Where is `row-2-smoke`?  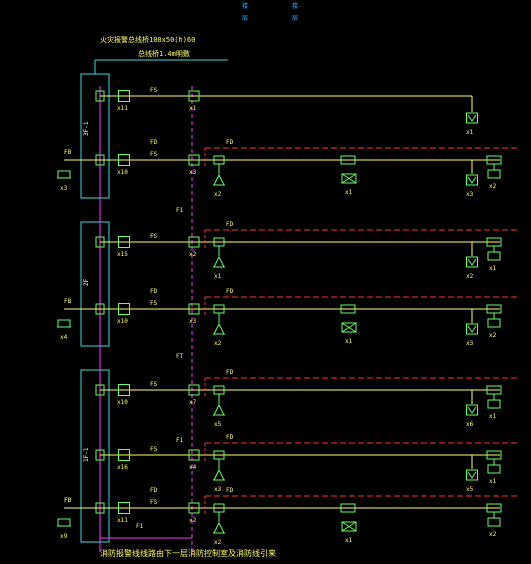 row-2-smoke is located at coordinates (219, 261).